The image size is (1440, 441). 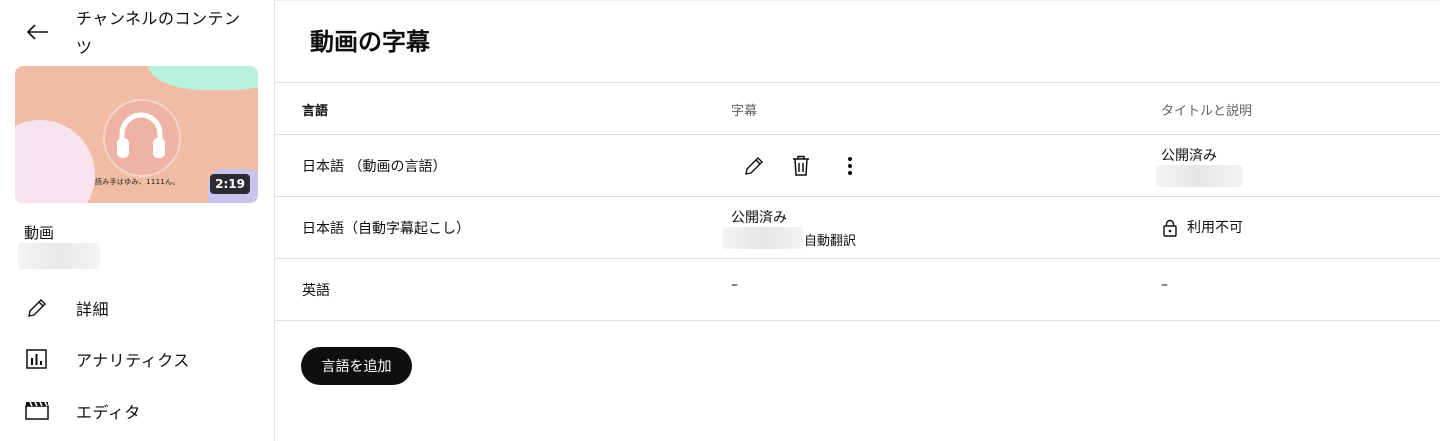 I want to click on back-arrow-icon, so click(x=38, y=32).